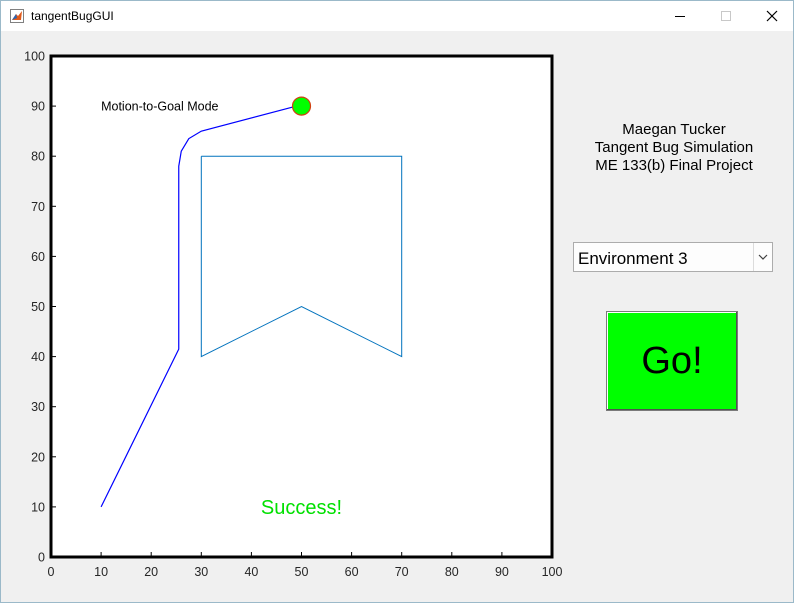 This screenshot has width=794, height=603. What do you see at coordinates (251, 572) in the screenshot?
I see `x-tick-label: 40` at bounding box center [251, 572].